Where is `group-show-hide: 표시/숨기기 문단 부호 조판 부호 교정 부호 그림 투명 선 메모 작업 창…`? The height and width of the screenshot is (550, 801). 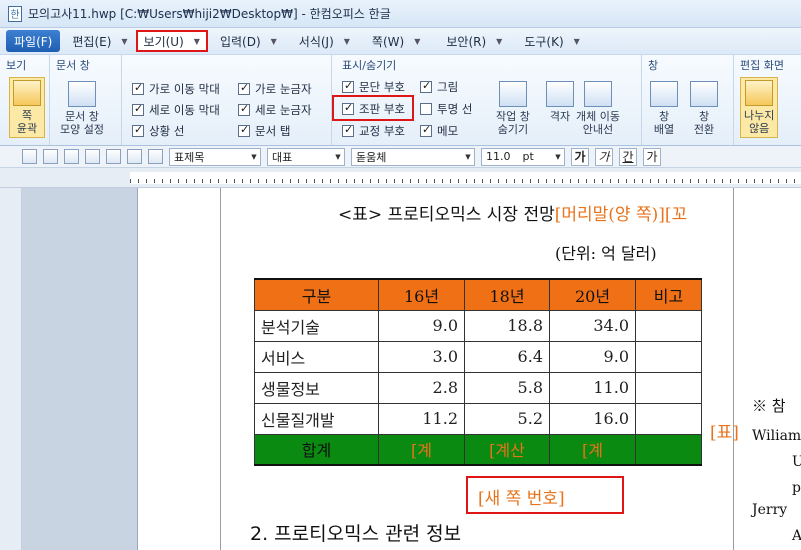
group-show-hide: 표시/숨기기 문단 부호 조판 부호 교정 부호 그림 투명 선 메모 작업 창… is located at coordinates (487, 100).